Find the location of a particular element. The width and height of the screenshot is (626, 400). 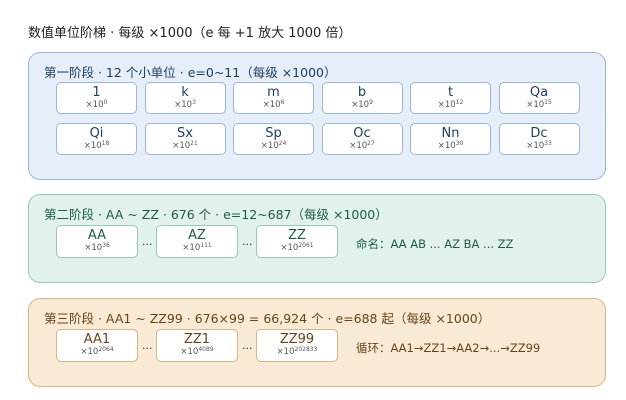

unit-box: AA ×1036 is located at coordinates (97, 241).